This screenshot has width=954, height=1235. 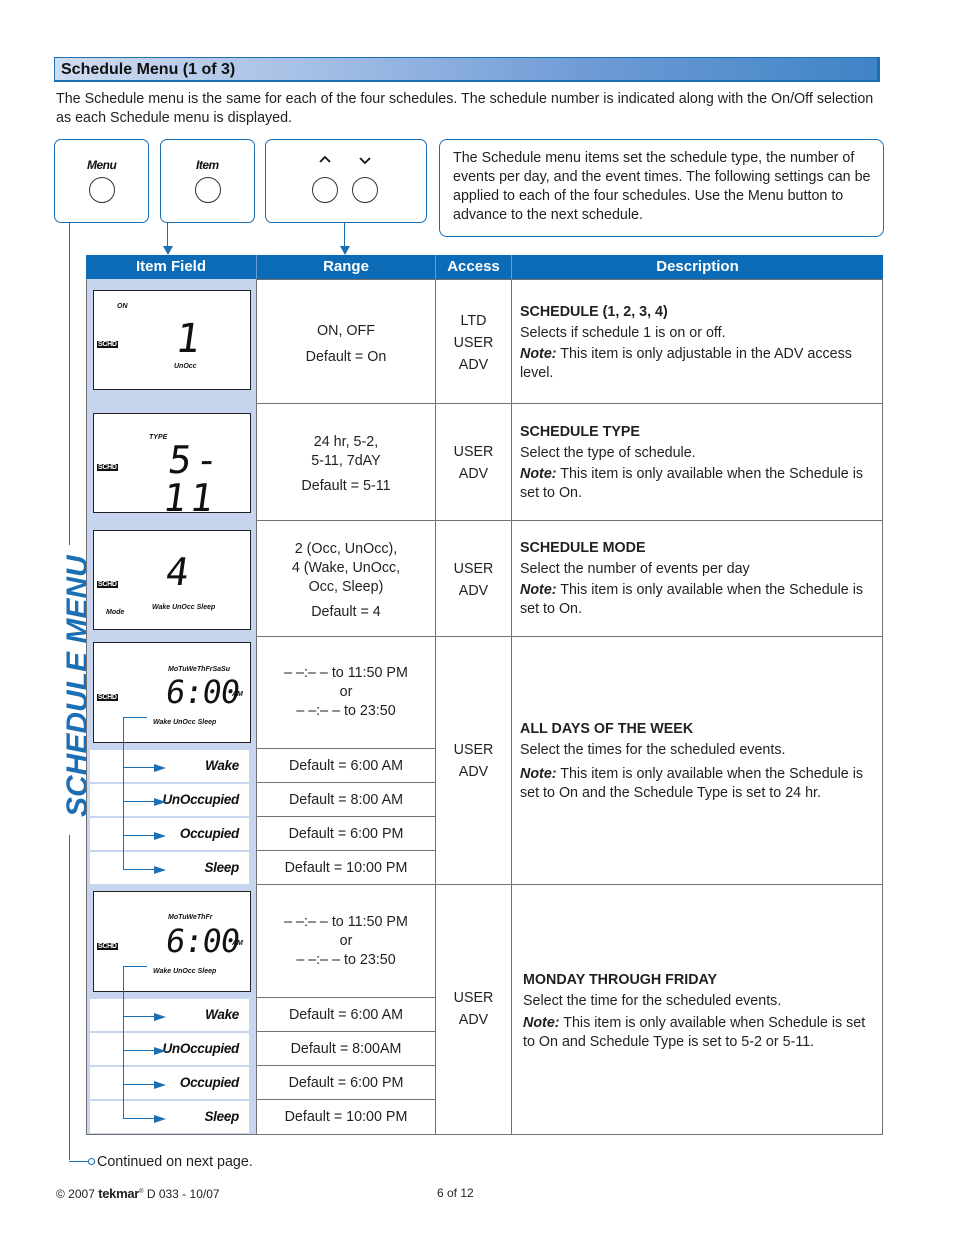 I want to click on continued-circle-icon, so click(x=91, y=1161).